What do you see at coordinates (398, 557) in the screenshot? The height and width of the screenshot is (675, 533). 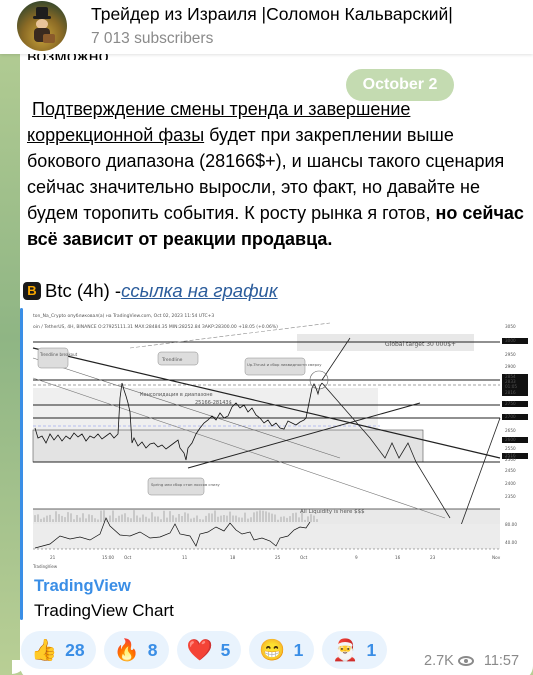 I see `time-tick: 16` at bounding box center [398, 557].